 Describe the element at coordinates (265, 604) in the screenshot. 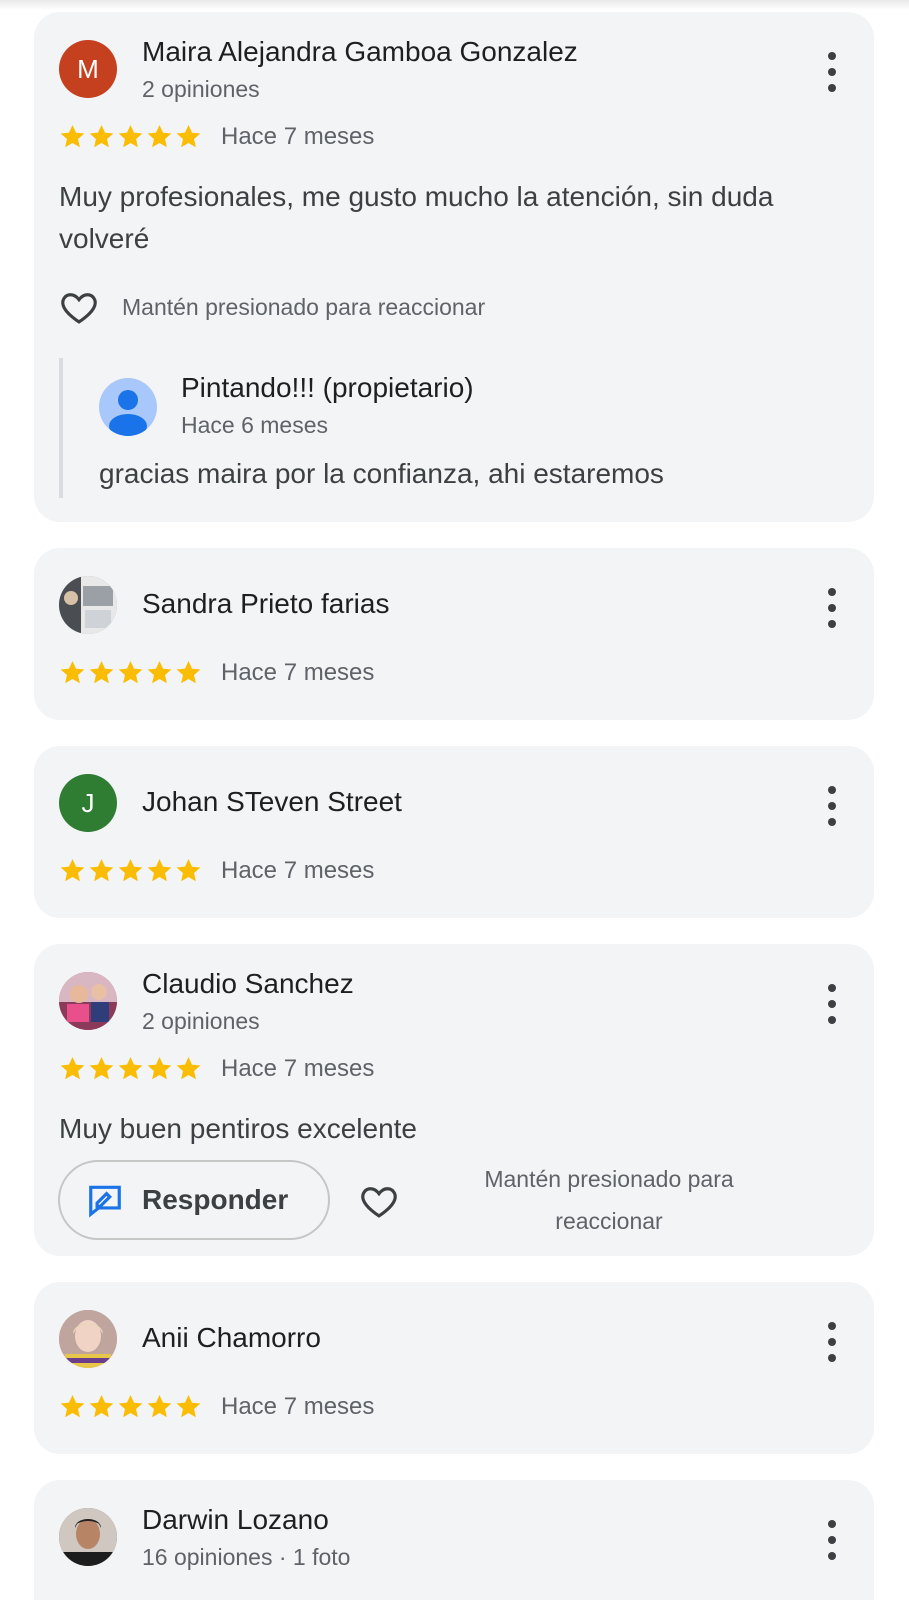

I see `reviewer-name: Sandra Prieto farias` at that location.